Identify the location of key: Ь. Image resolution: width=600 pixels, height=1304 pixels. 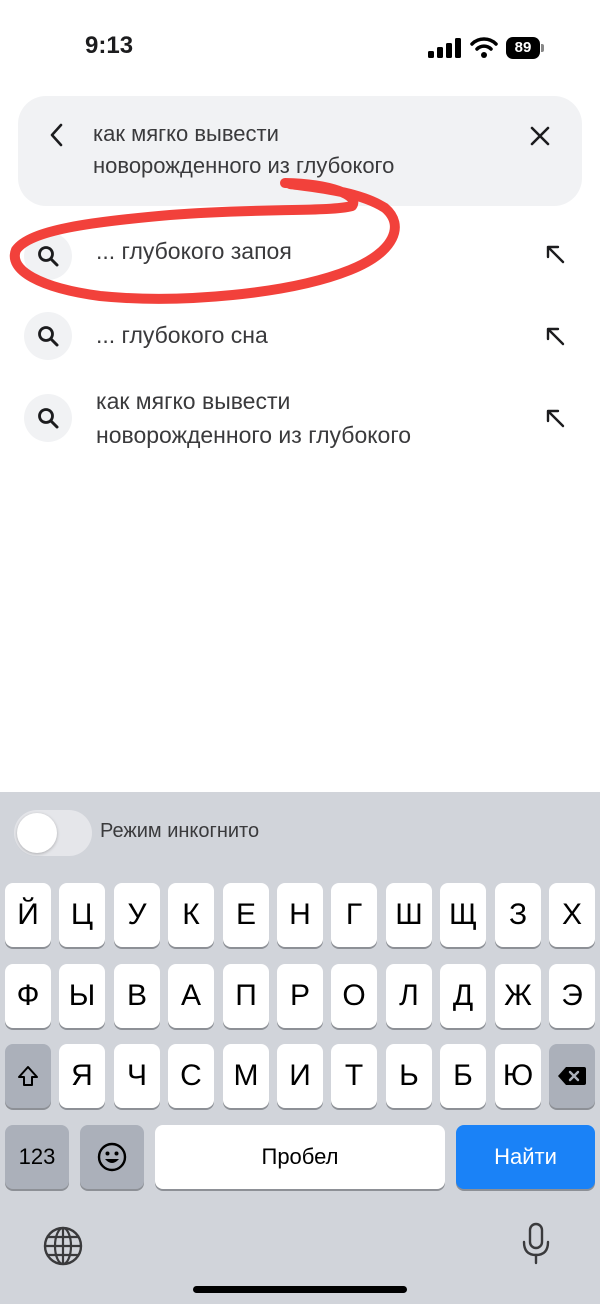
(409, 1076).